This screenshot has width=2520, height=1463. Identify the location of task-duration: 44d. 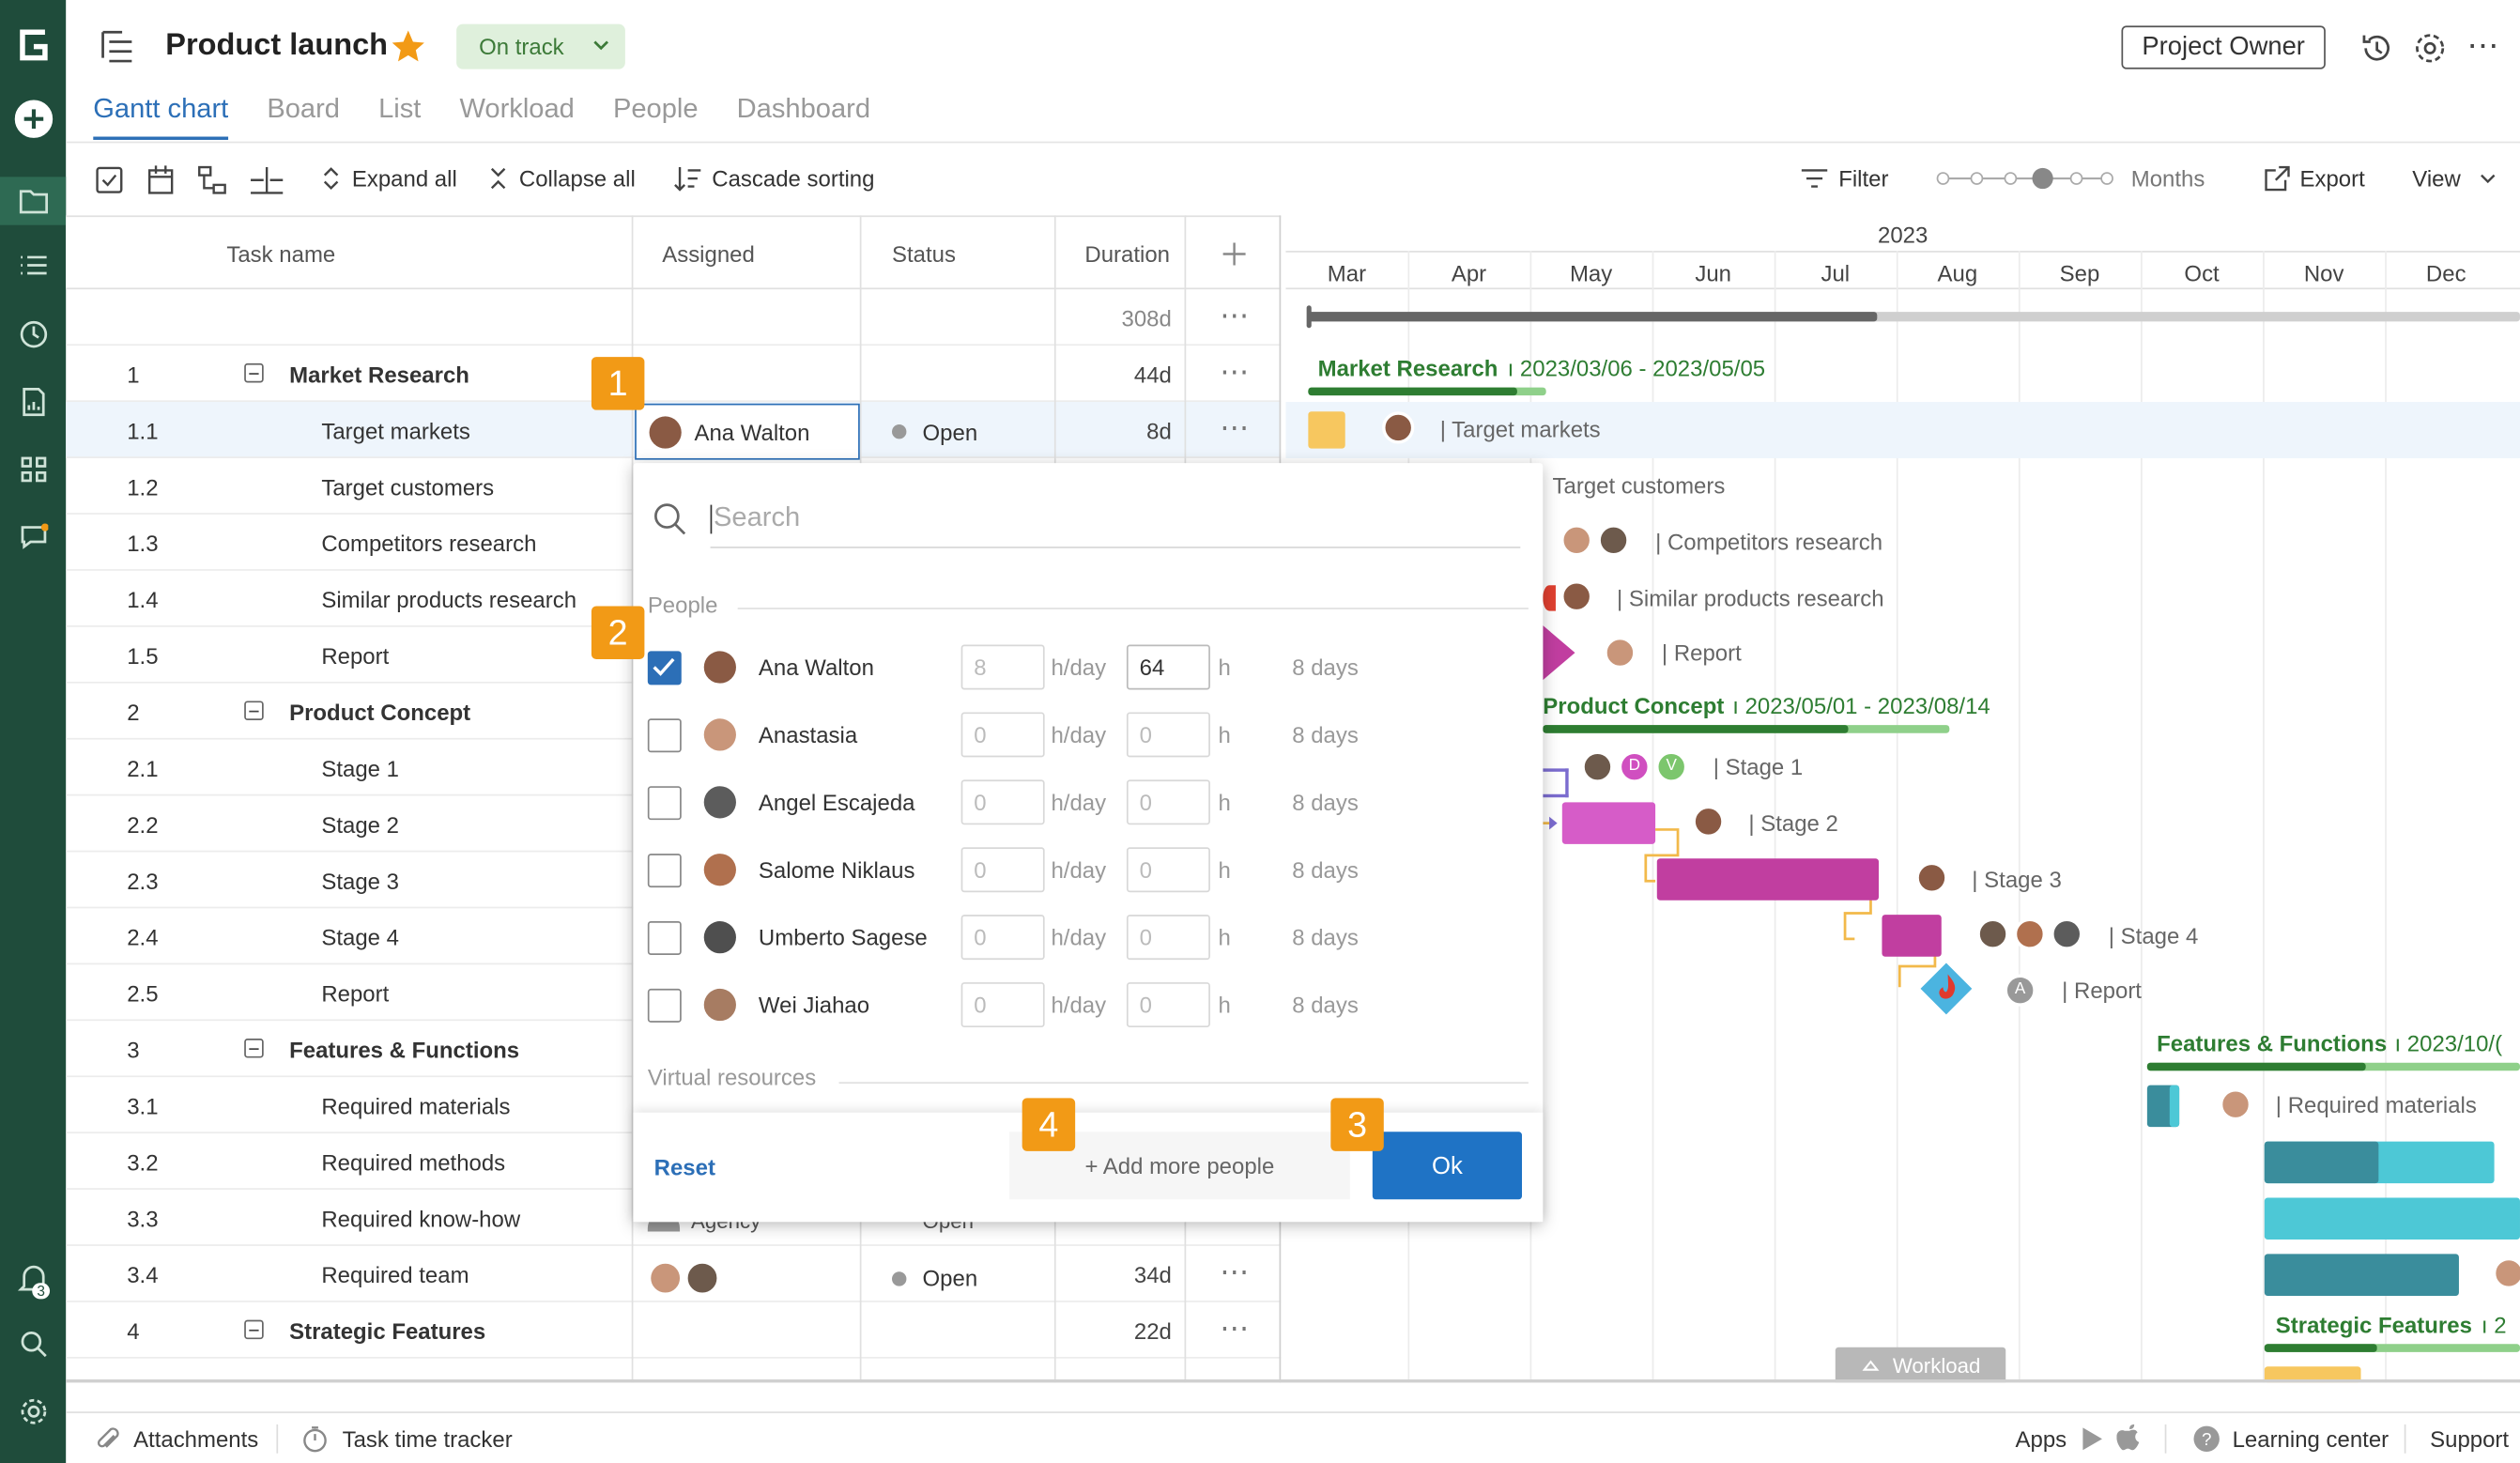
(1153, 374).